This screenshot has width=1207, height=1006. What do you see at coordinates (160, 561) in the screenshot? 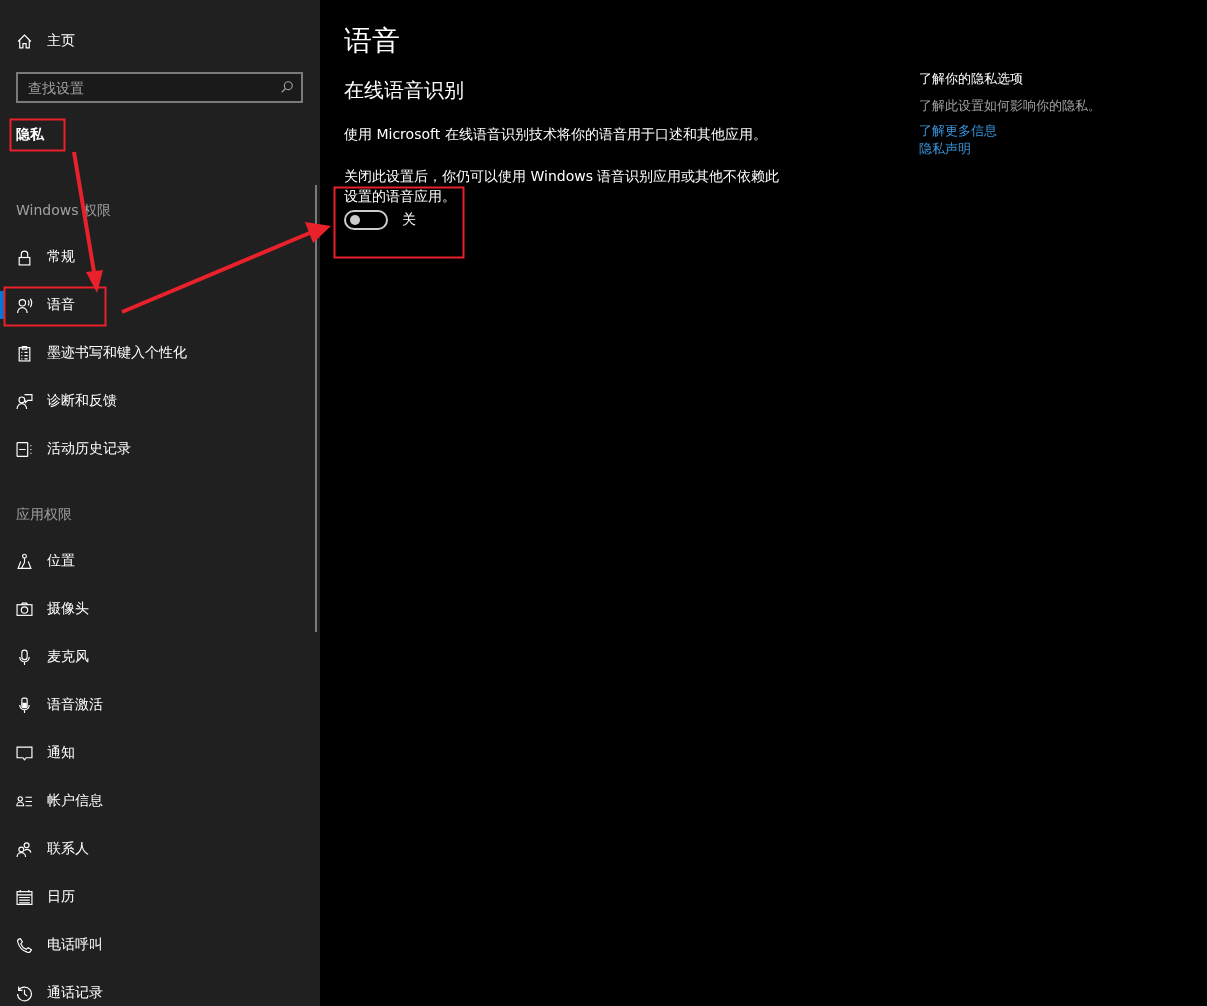
I see `sidebar-item: 位置` at bounding box center [160, 561].